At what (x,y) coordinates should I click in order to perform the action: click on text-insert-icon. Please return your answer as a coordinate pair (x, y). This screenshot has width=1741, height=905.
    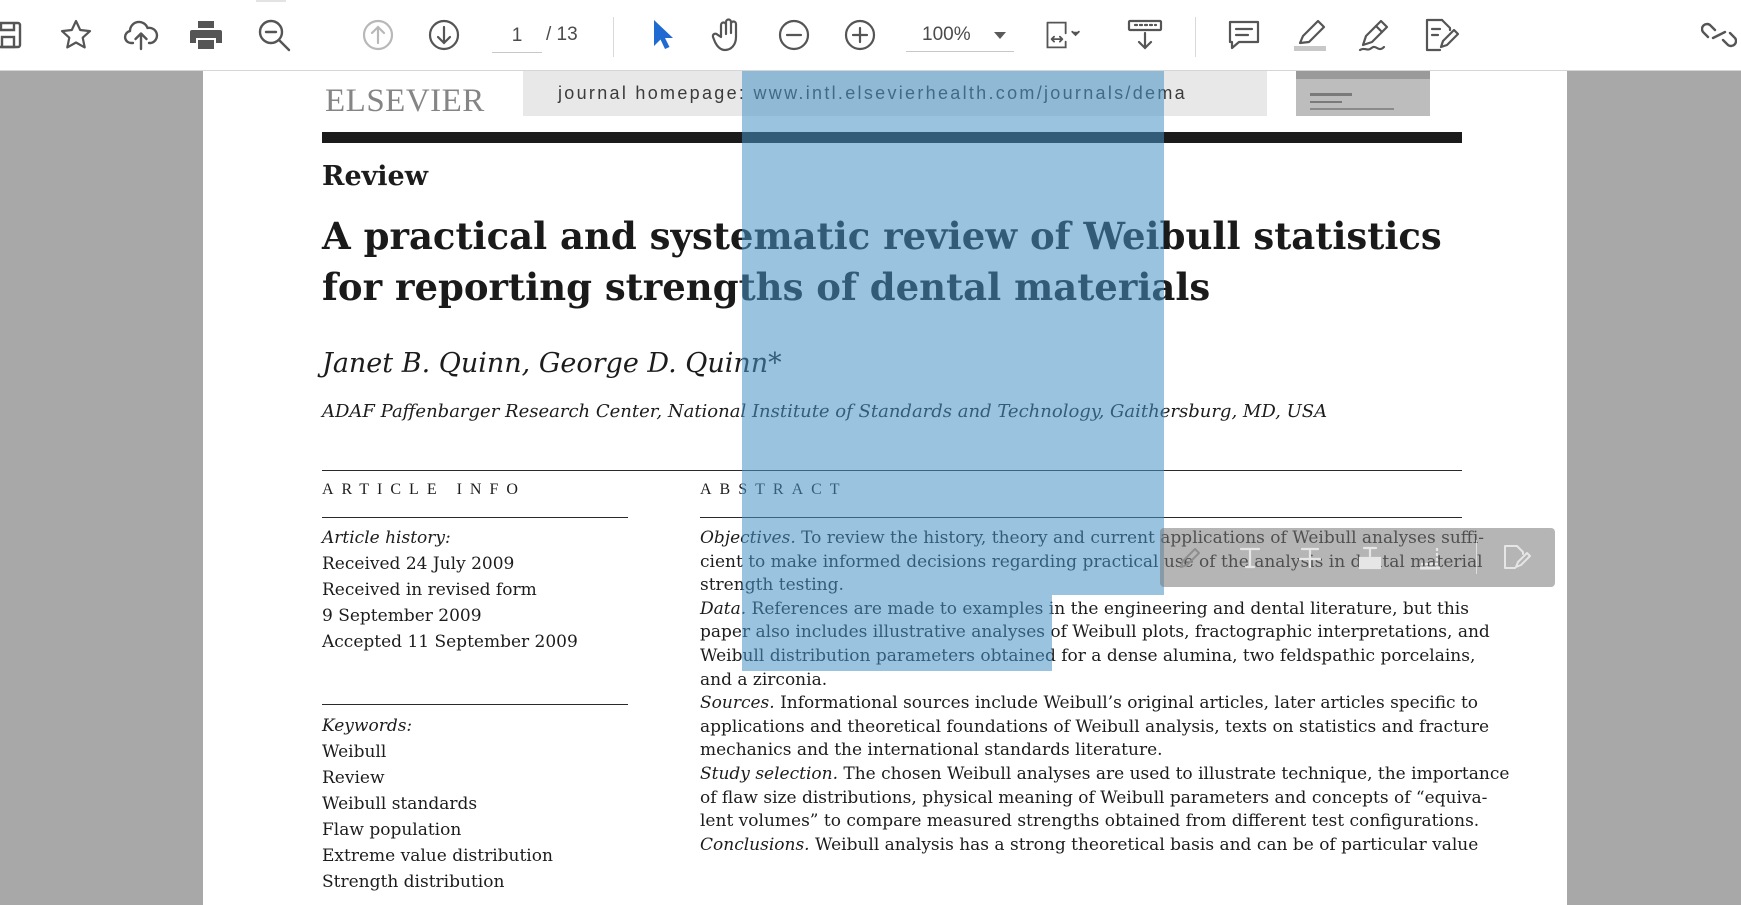
    Looking at the image, I should click on (1250, 558).